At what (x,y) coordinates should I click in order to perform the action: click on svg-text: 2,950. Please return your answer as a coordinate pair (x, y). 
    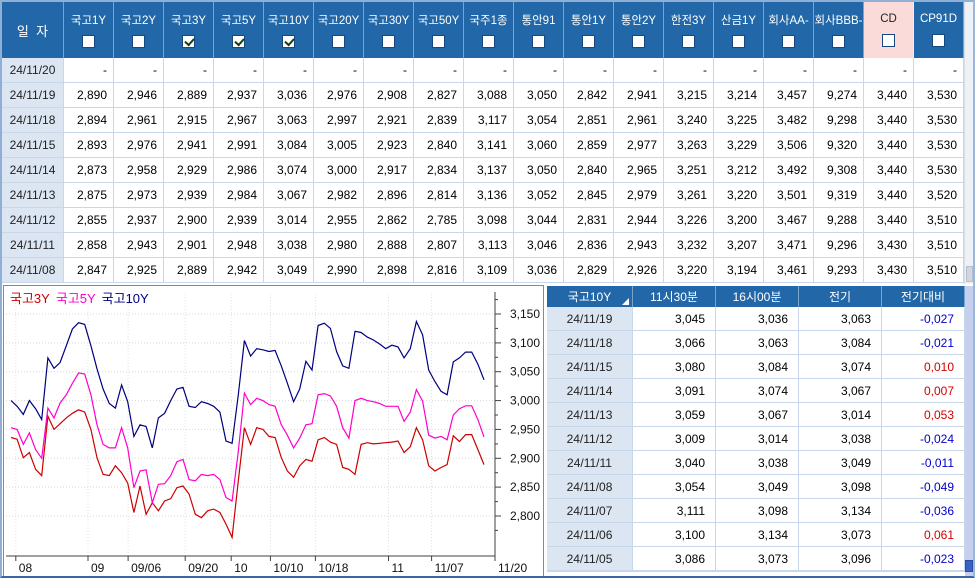
    Looking at the image, I should click on (525, 429).